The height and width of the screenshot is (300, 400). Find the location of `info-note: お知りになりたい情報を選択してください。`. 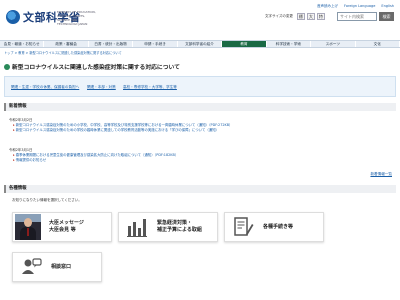

info-note: お知りになりたい情報を選択してください。 is located at coordinates (47, 200).